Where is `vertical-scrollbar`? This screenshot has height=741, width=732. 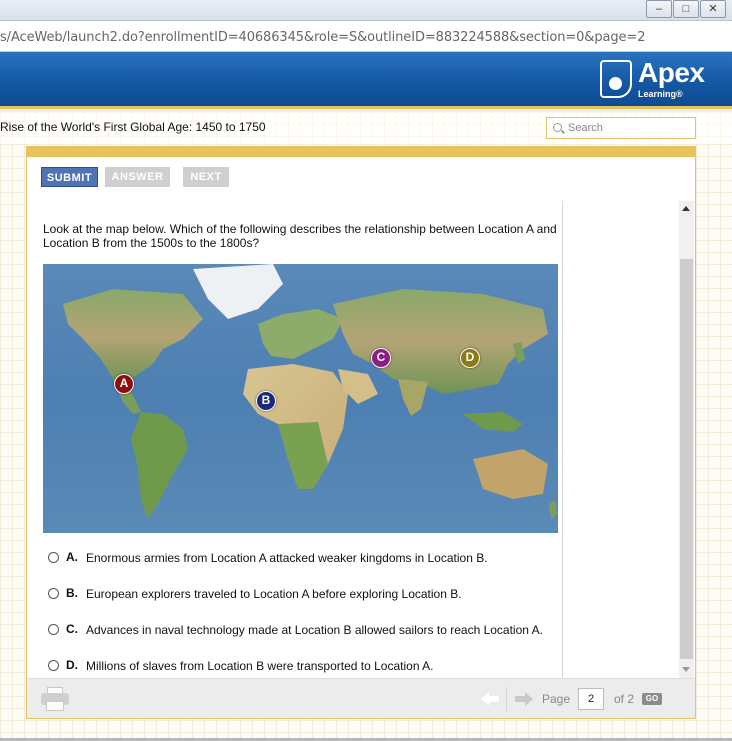 vertical-scrollbar is located at coordinates (686, 439).